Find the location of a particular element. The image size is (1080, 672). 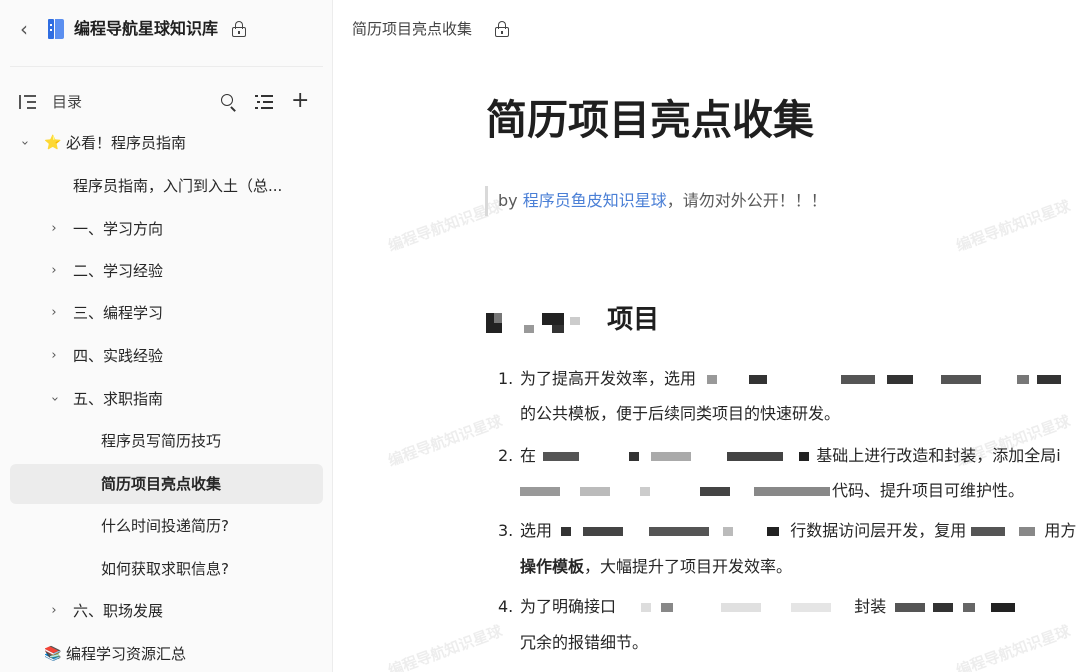

tree-item: › 一、学习方向 is located at coordinates (166, 229).